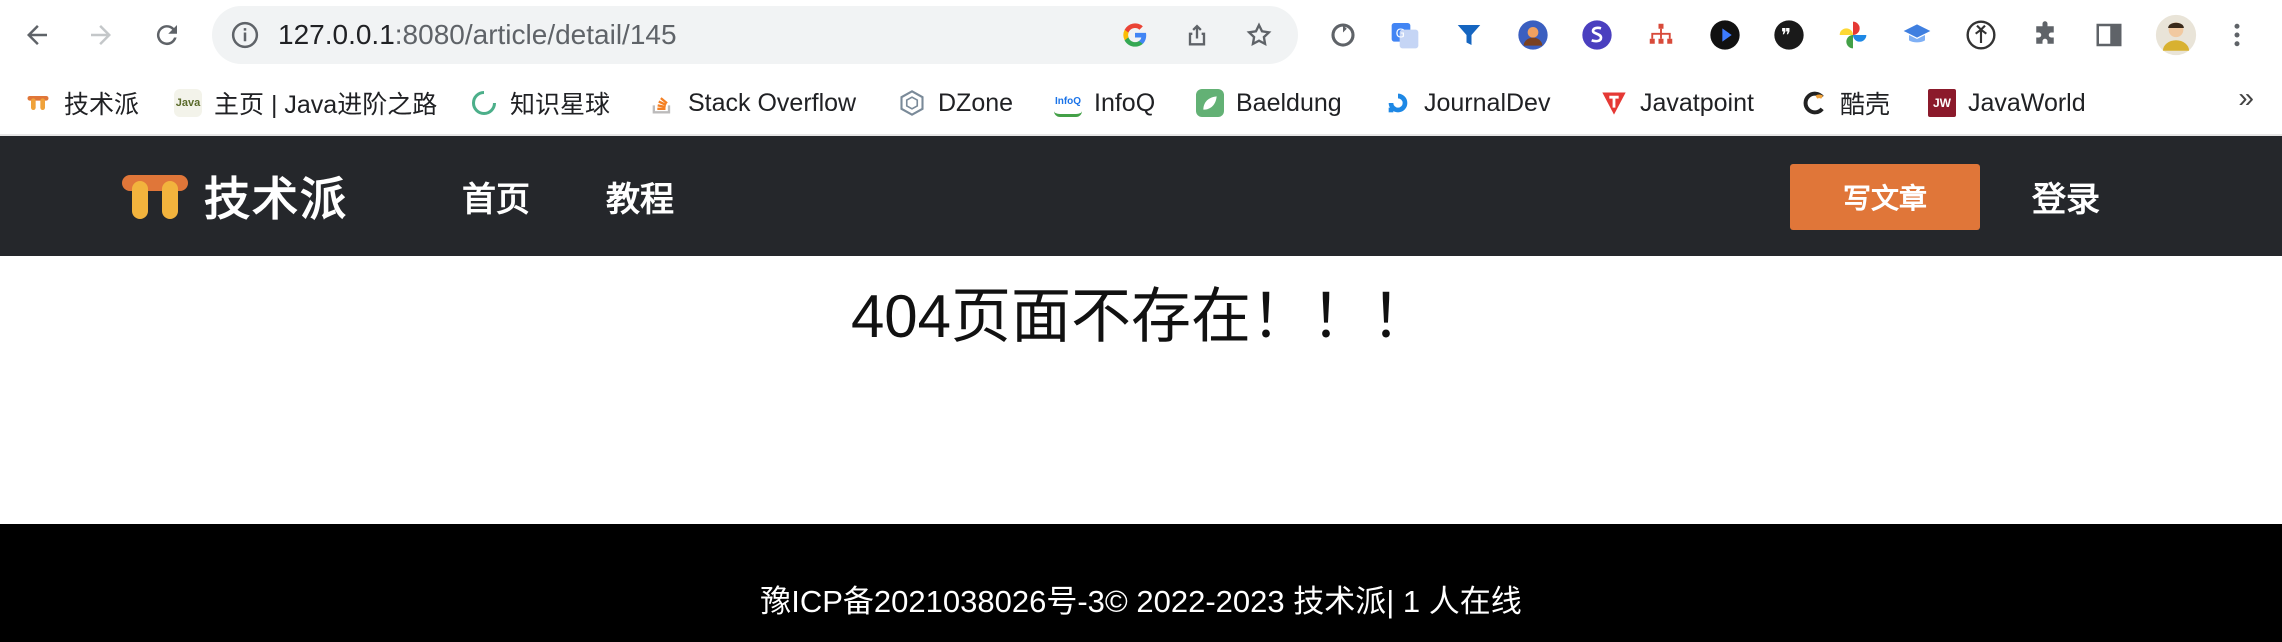 The width and height of the screenshot is (2282, 642). Describe the element at coordinates (1259, 35) in the screenshot. I see `bookmark-star-icon` at that location.